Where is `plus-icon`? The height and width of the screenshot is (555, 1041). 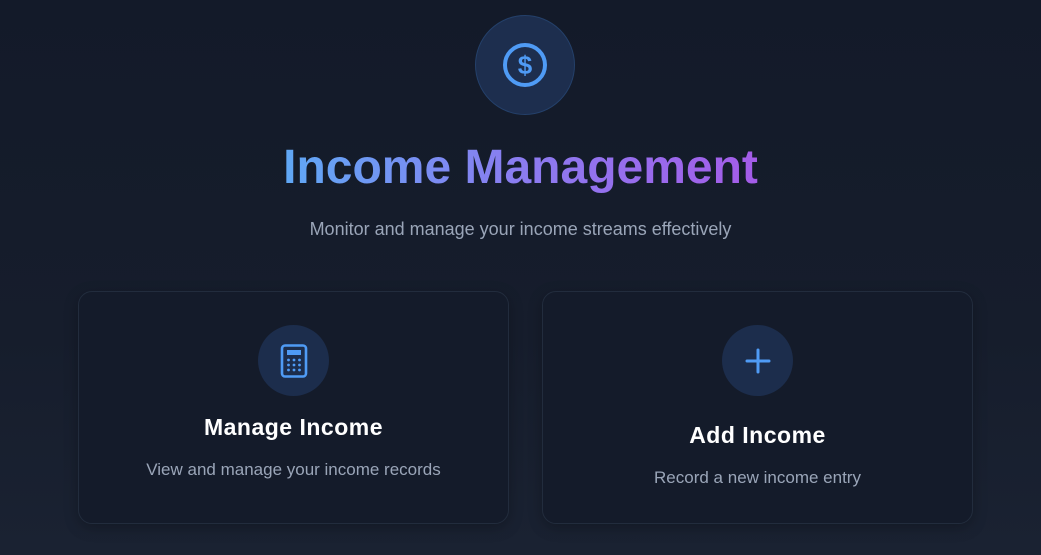
plus-icon is located at coordinates (757, 360).